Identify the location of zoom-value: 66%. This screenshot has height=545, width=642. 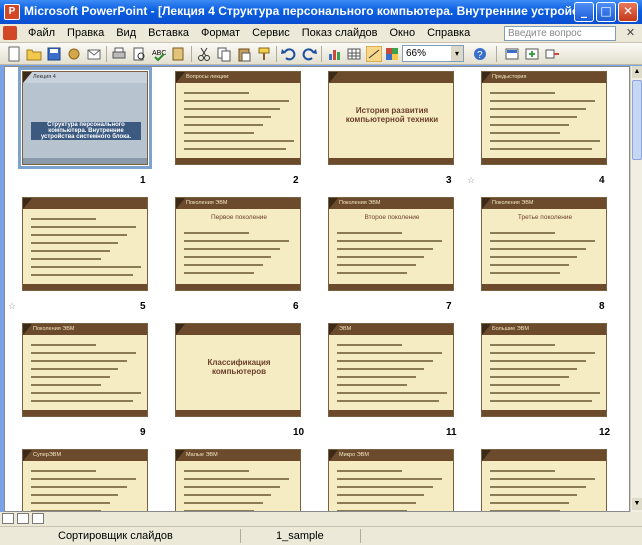
(416, 53).